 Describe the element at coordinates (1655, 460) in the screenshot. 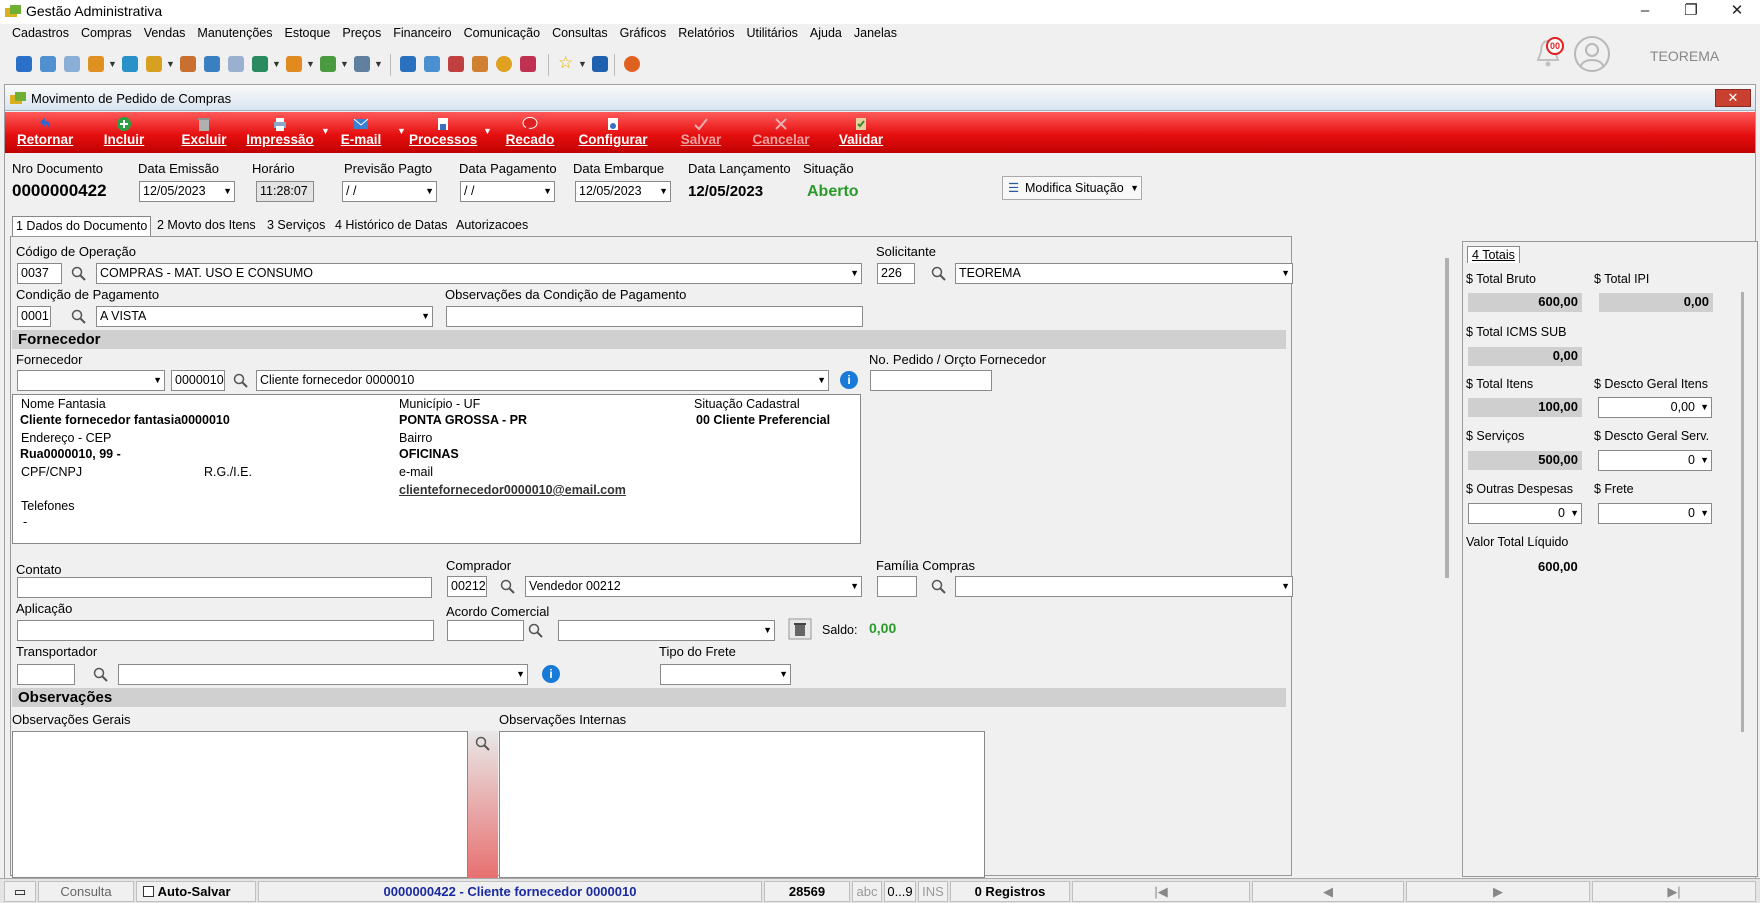

I see `desc-serv-field: 0 ▼` at that location.